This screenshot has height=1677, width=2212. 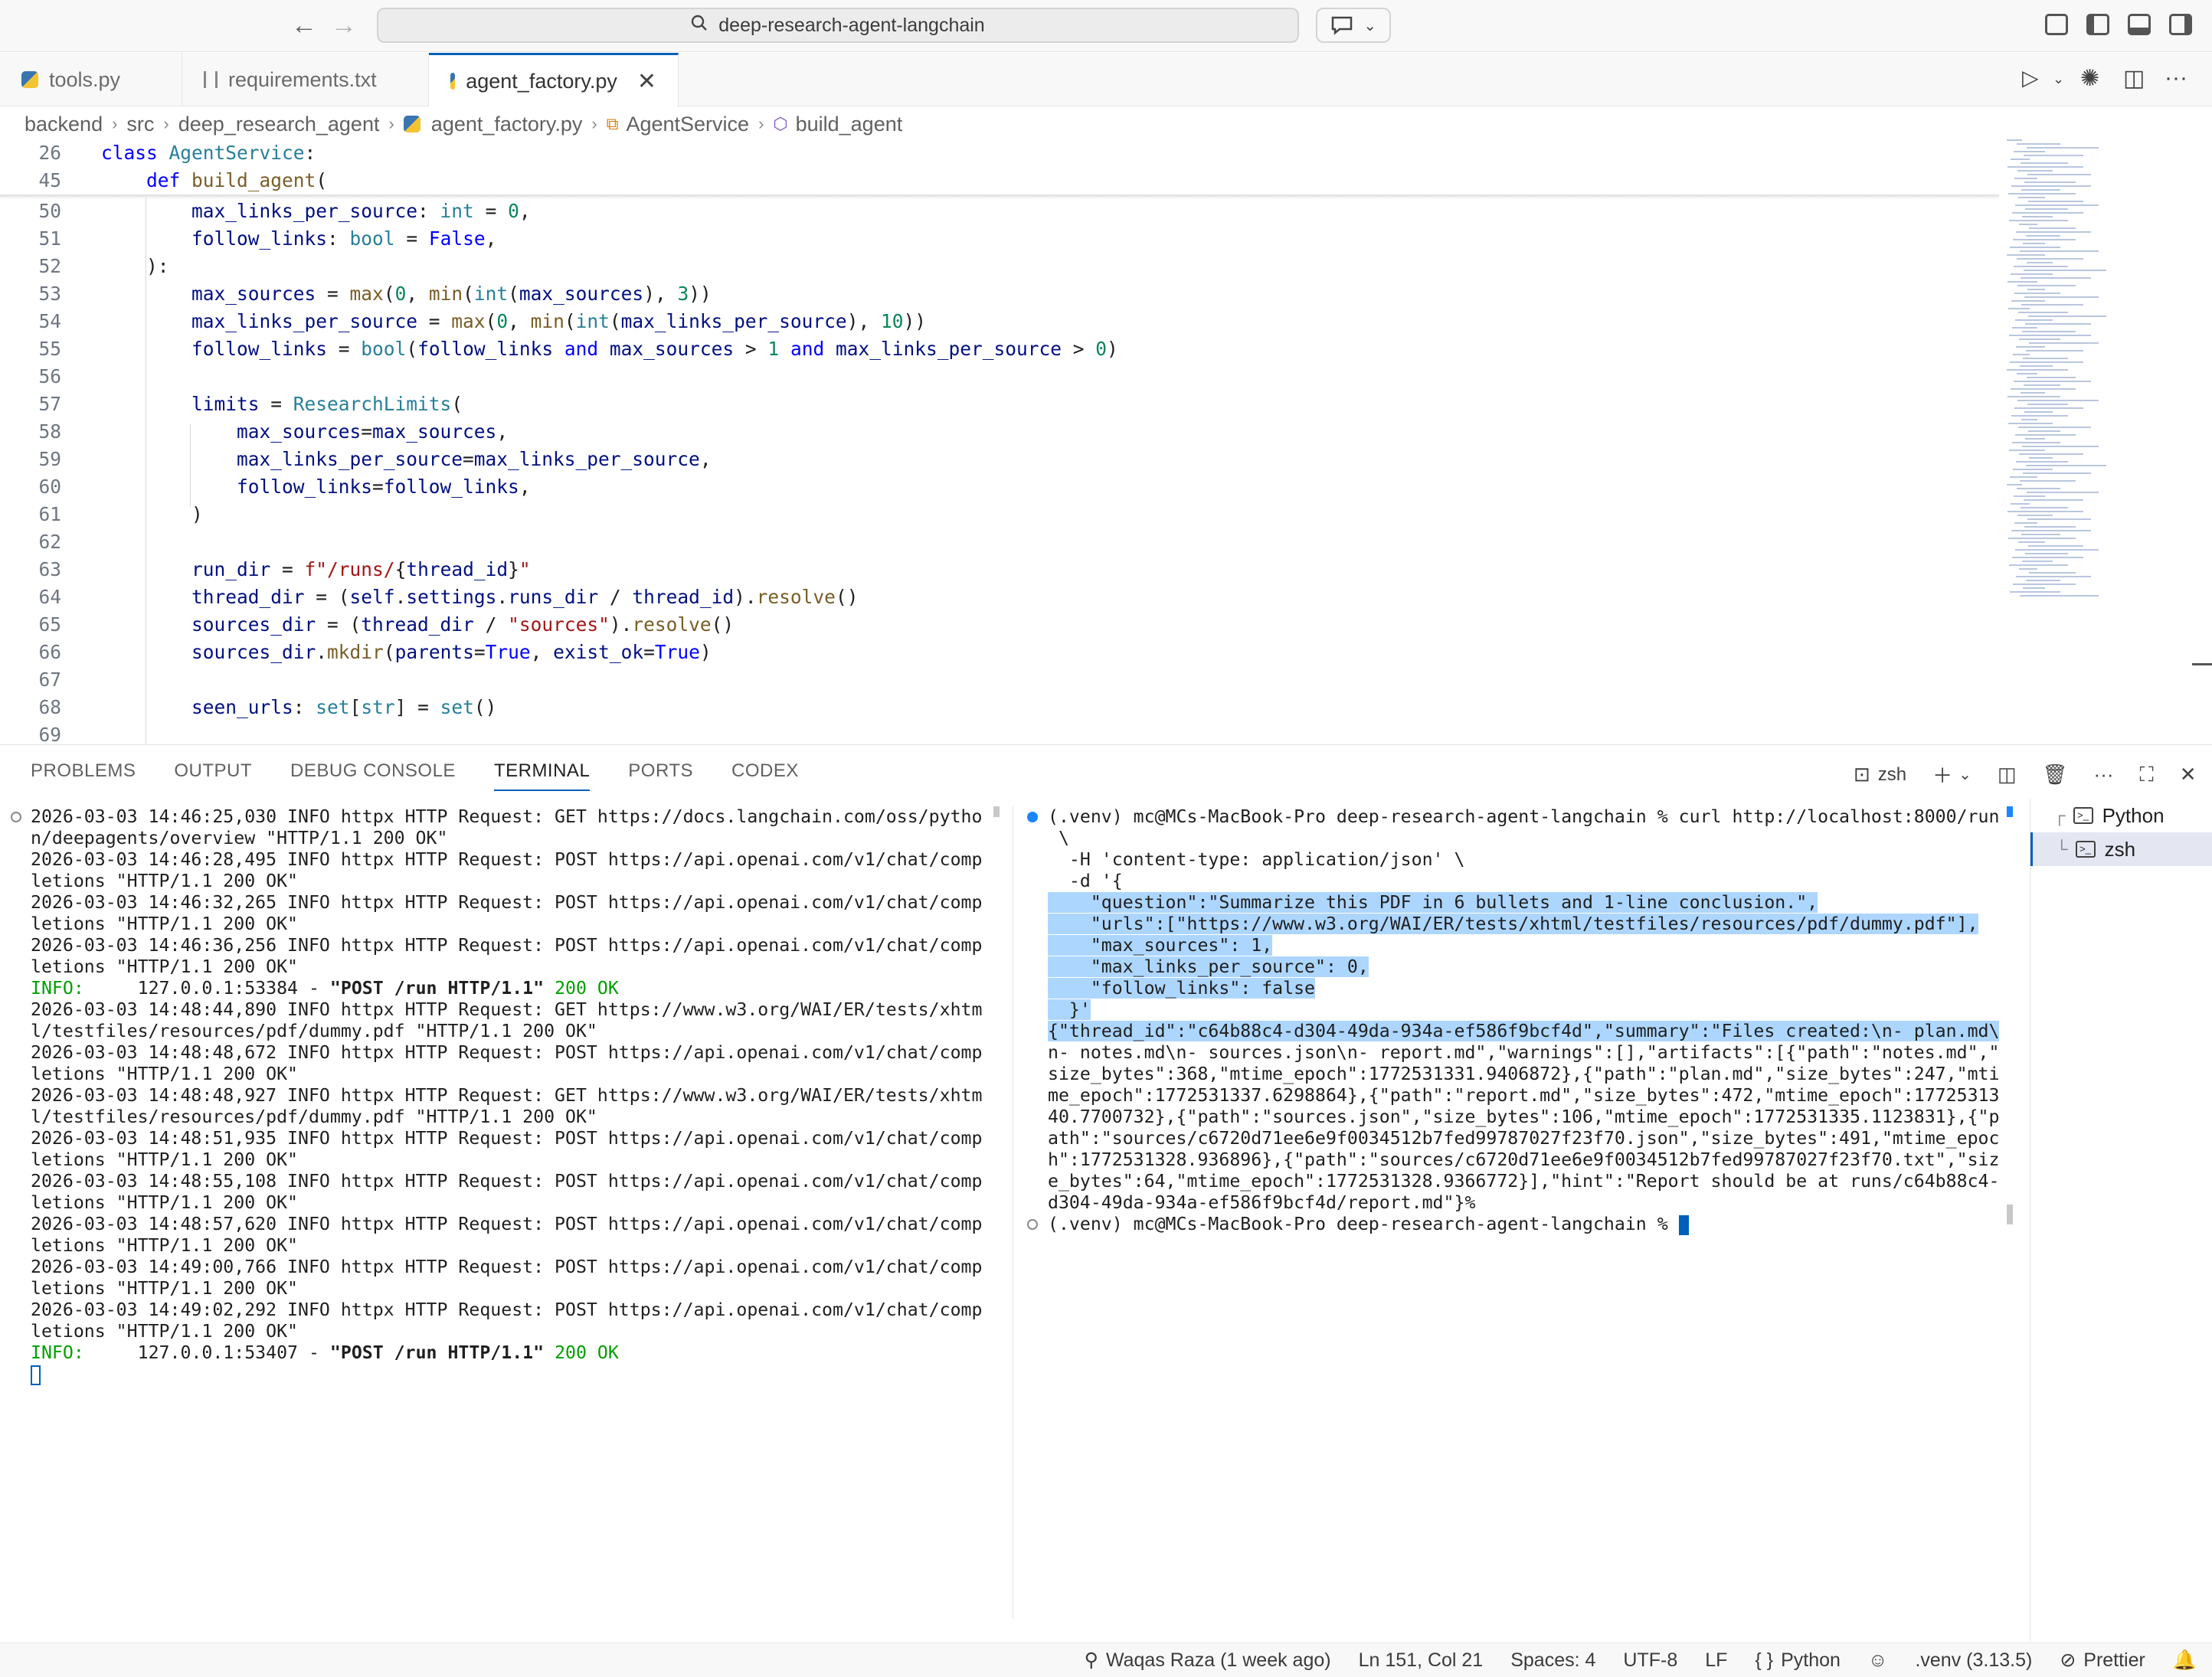 I want to click on run-icon: ▷, so click(x=2031, y=77).